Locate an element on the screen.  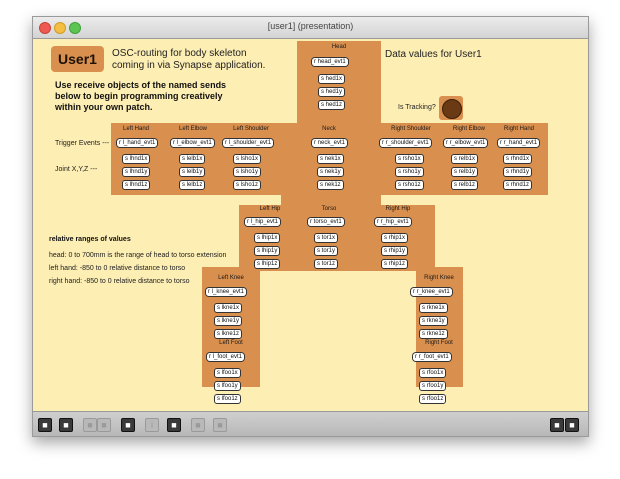
upper-send-y: s lhnd1y is located at coordinates (136, 172).